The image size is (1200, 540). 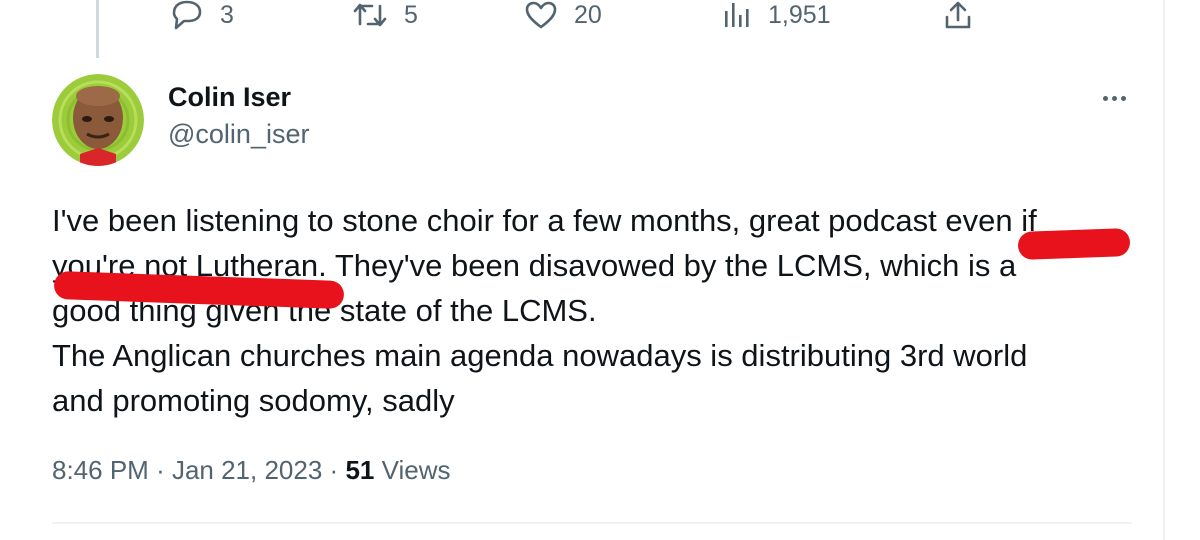 What do you see at coordinates (1114, 98) in the screenshot?
I see `more-dots-icon` at bounding box center [1114, 98].